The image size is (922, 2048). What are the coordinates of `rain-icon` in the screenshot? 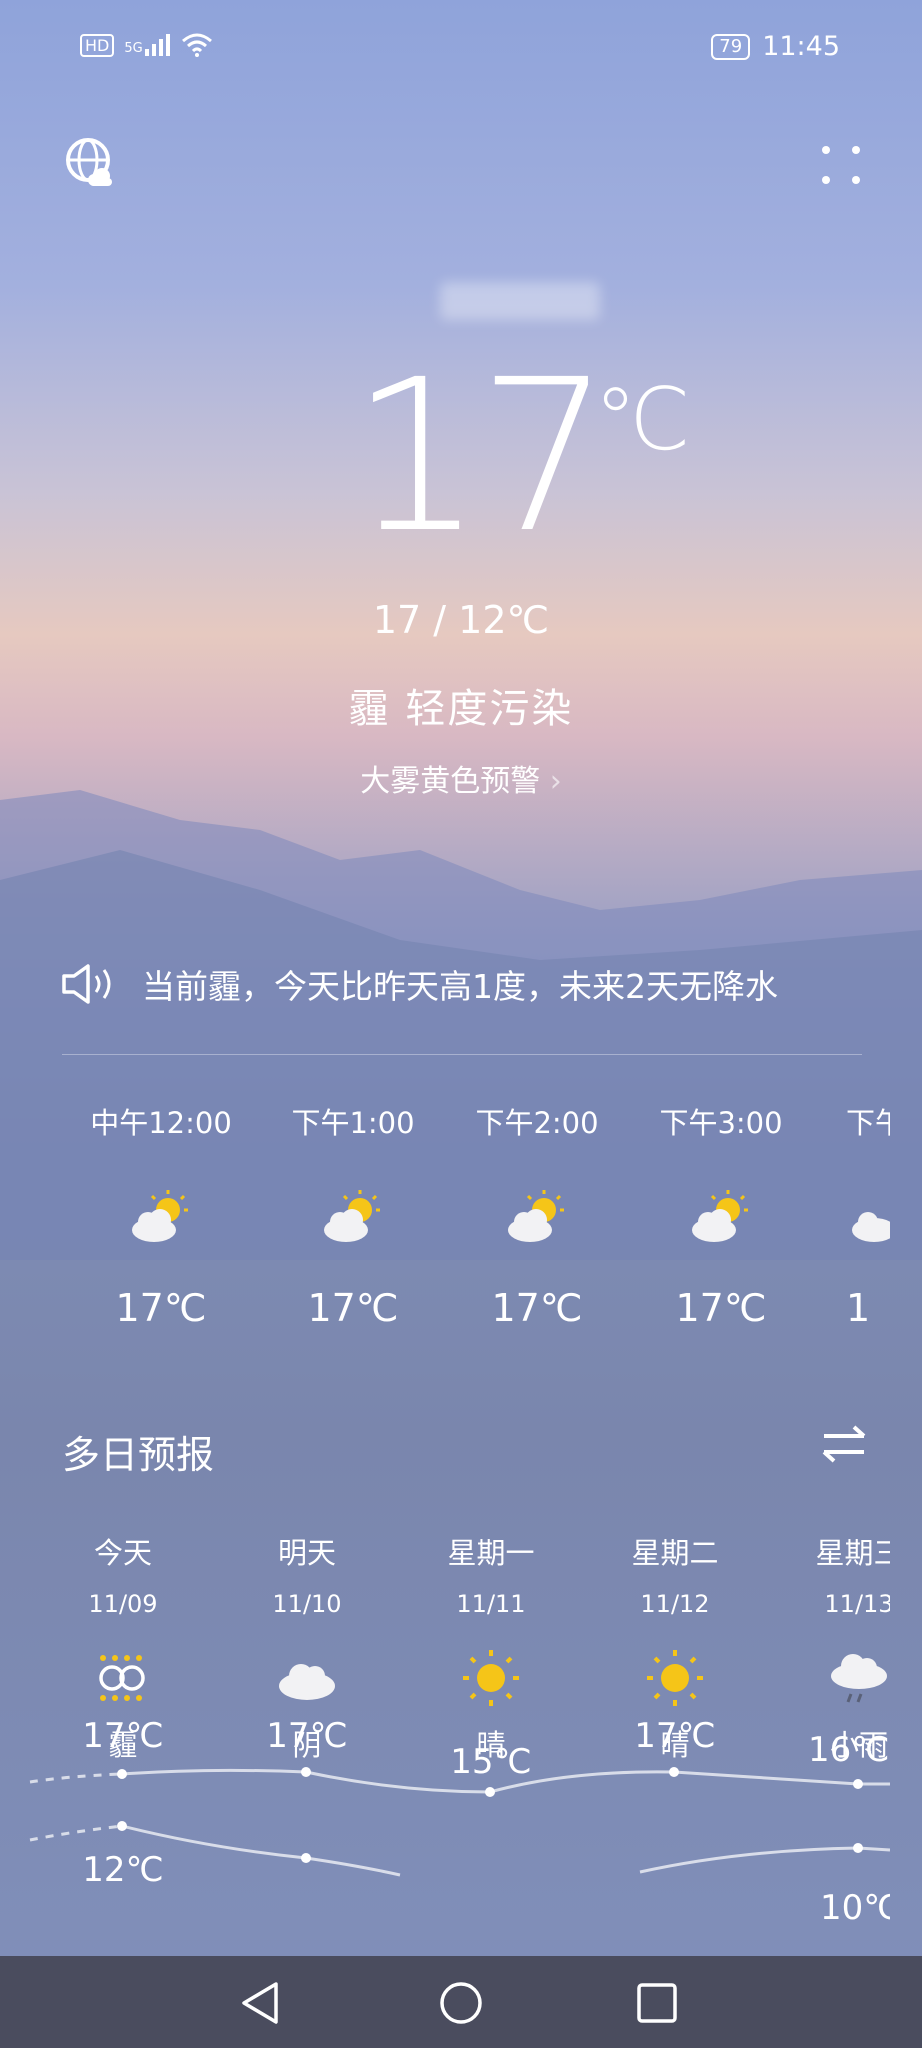 It's located at (839, 1678).